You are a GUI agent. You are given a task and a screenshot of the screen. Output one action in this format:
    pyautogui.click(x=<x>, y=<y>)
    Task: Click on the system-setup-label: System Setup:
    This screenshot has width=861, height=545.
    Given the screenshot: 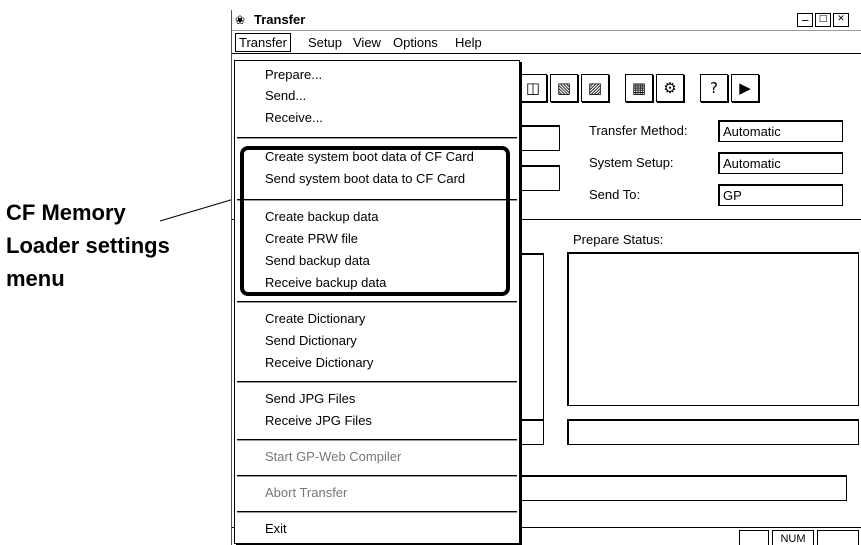 What is the action you would take?
    pyautogui.click(x=631, y=162)
    